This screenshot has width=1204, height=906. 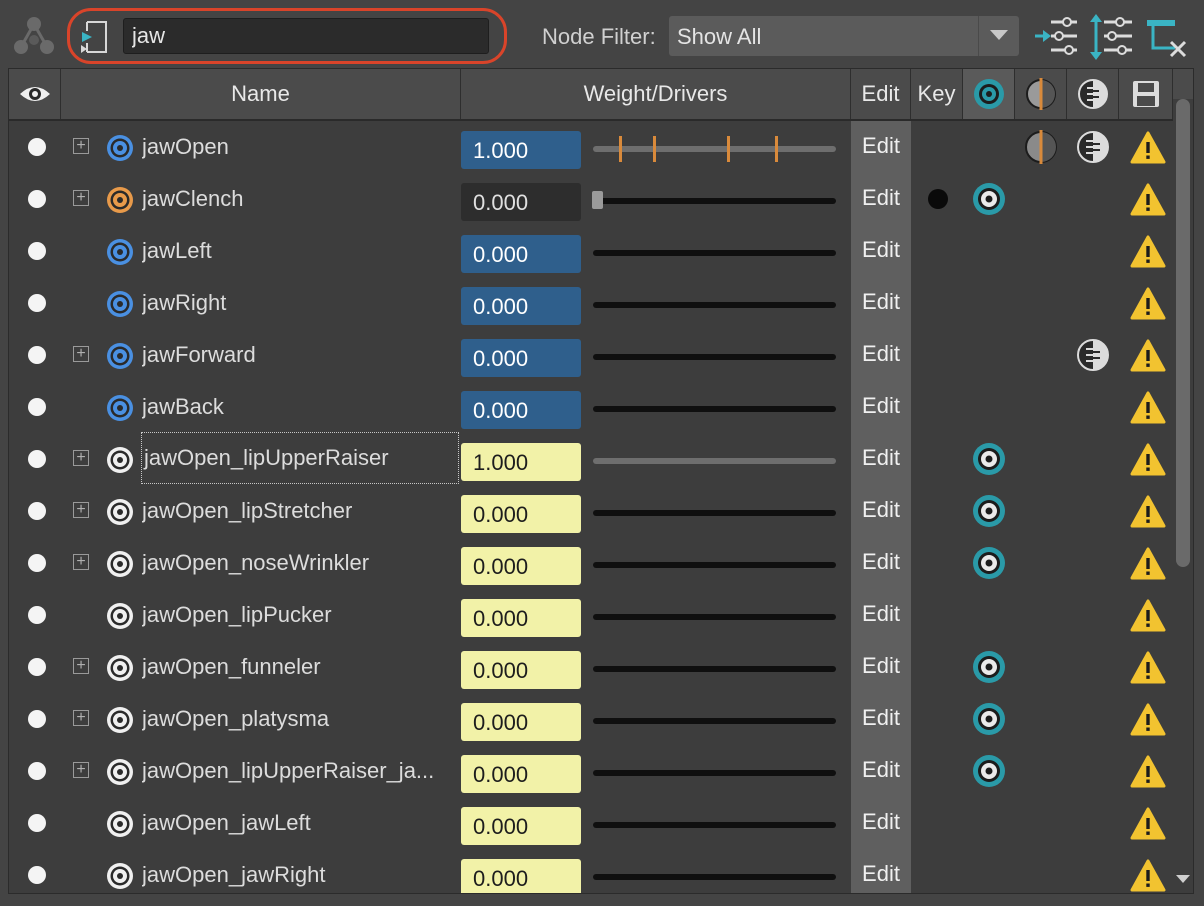 I want to click on table-row: jawOpen_jawRight 0.000 Edit, so click(x=591, y=871).